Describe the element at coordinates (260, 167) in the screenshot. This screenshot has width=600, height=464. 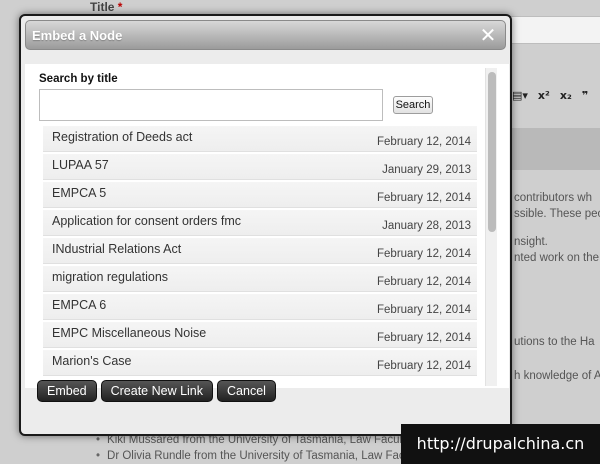
I see `result-row: LUPAA 57 January 29, 2013` at that location.